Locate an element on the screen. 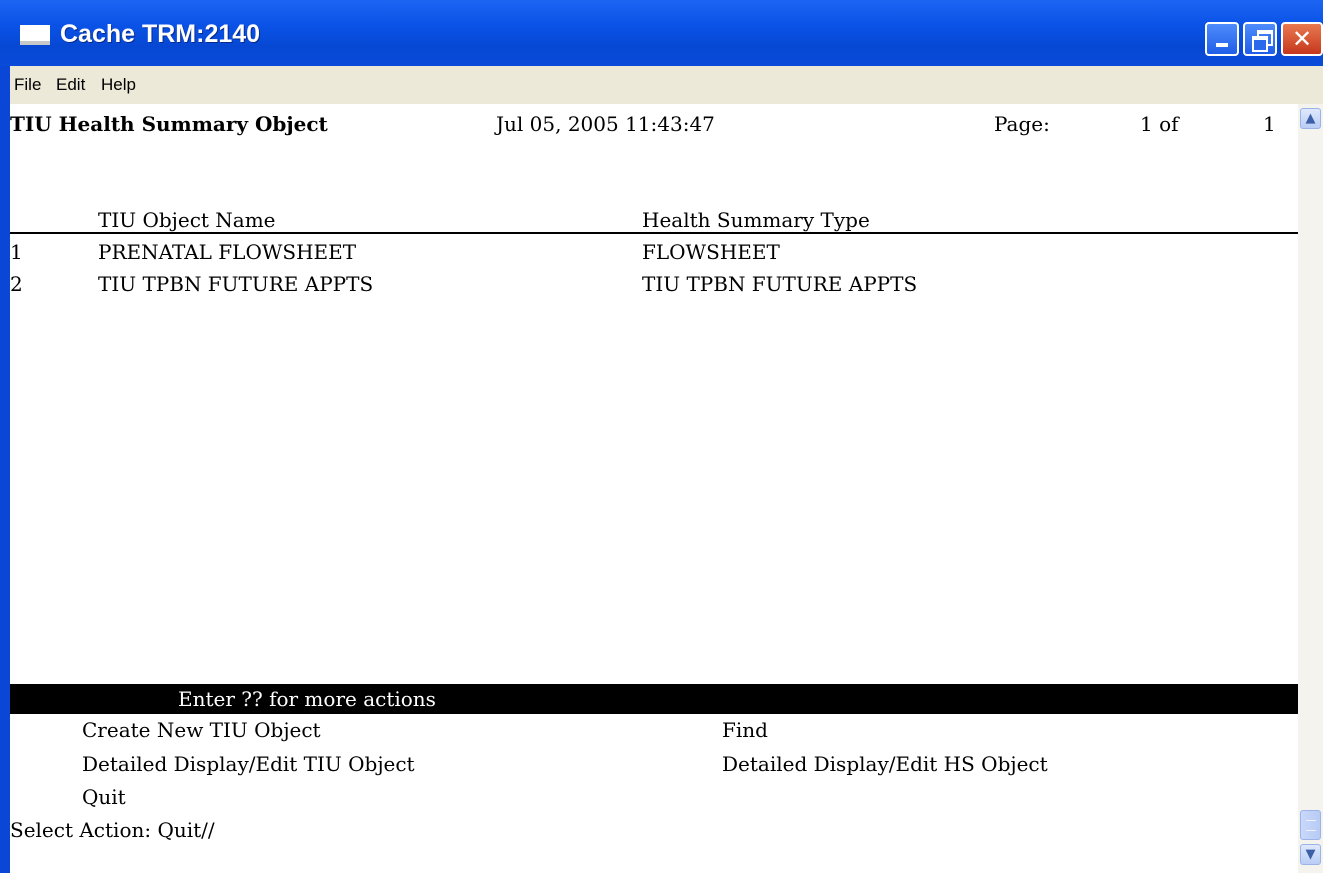 Image resolution: width=1323 pixels, height=873 pixels. command-prompt: Select Action: Quit// is located at coordinates (112, 830).